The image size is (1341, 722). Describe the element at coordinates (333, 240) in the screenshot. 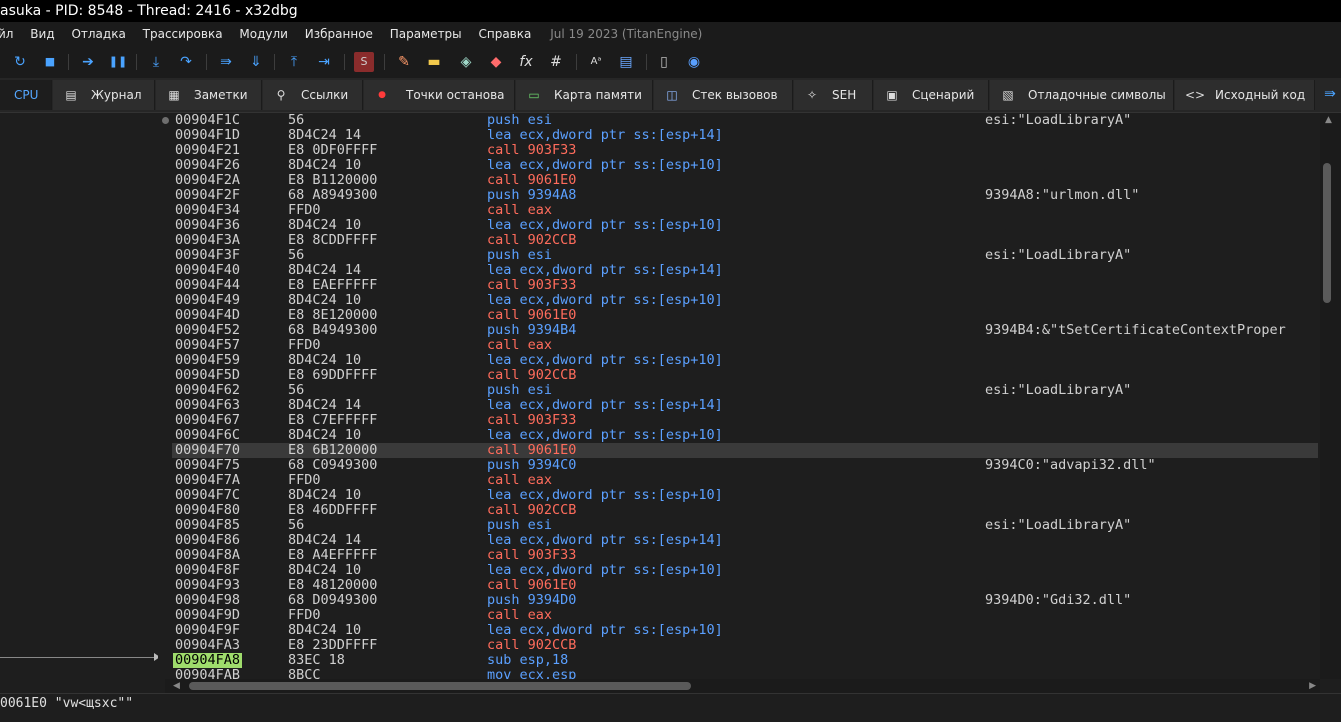

I see `opcode-bytes: E8 8CDDFFFF` at that location.